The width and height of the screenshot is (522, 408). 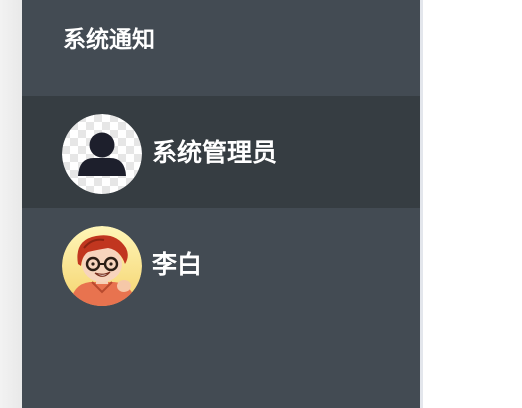 I want to click on panel-border, so click(x=421, y=204).